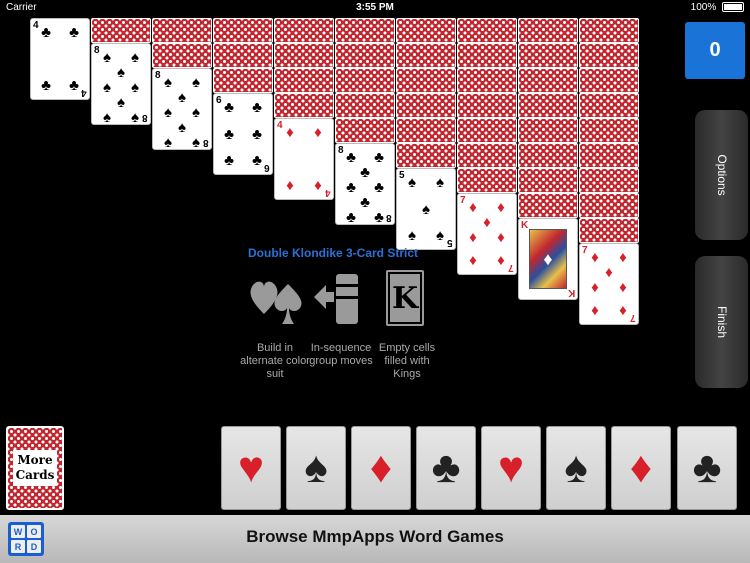 This screenshot has width=750, height=563. I want to click on finish-label: Finish, so click(721, 322).